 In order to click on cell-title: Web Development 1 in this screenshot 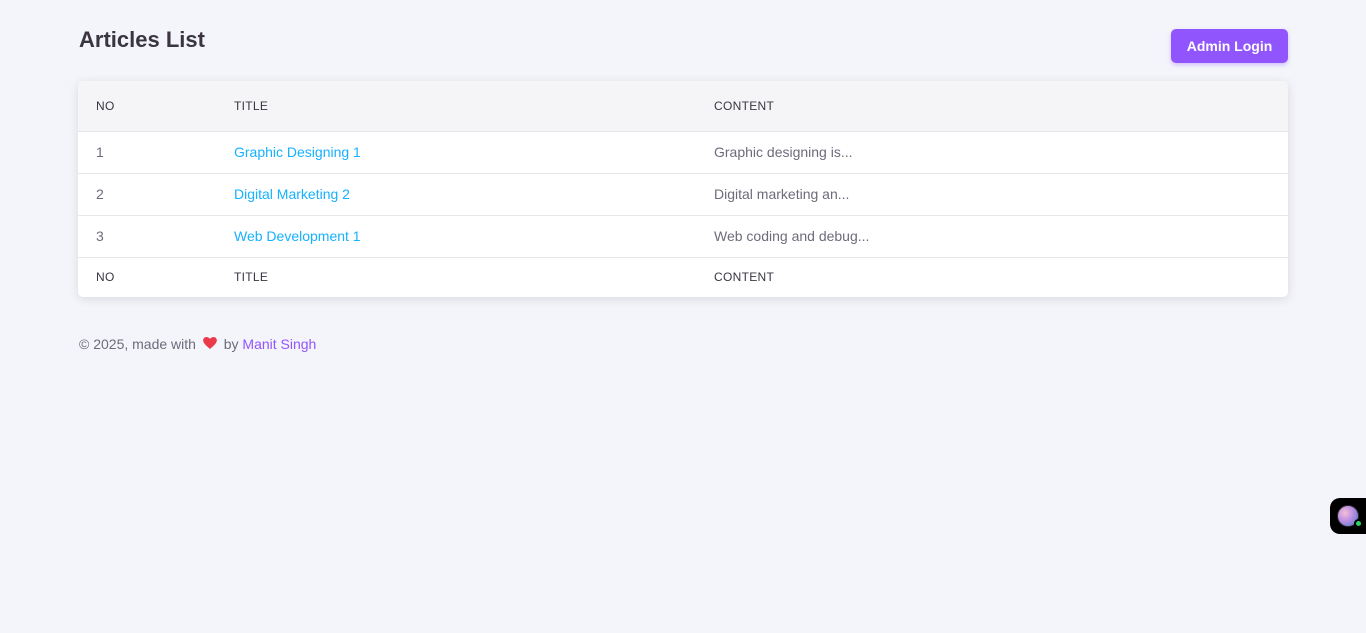, I will do `click(474, 236)`.